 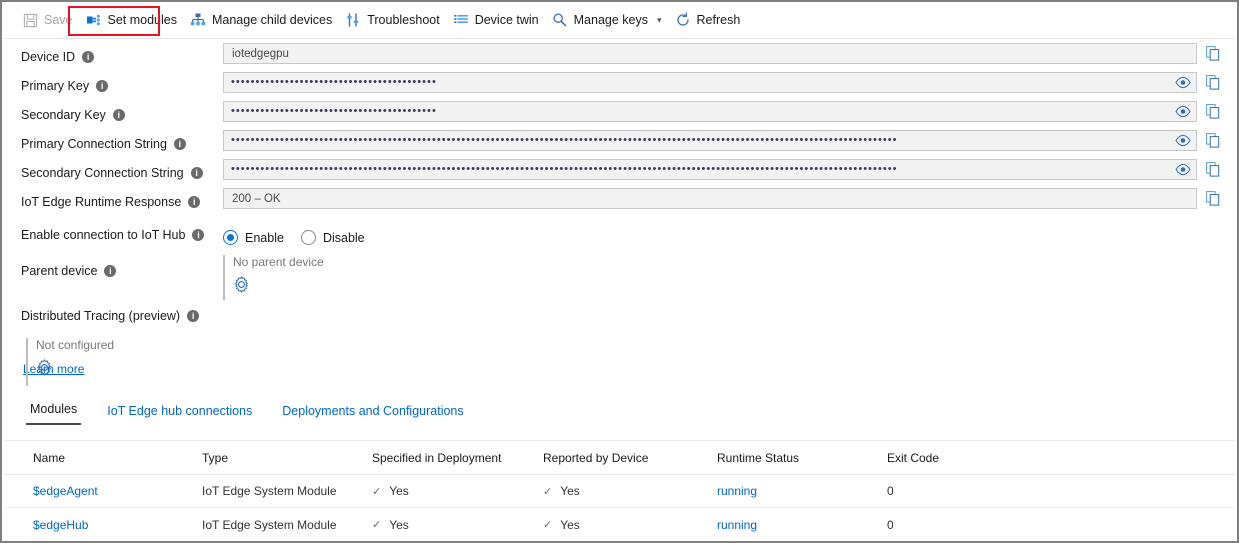 I want to click on refresh-button: Refresh, so click(x=710, y=20).